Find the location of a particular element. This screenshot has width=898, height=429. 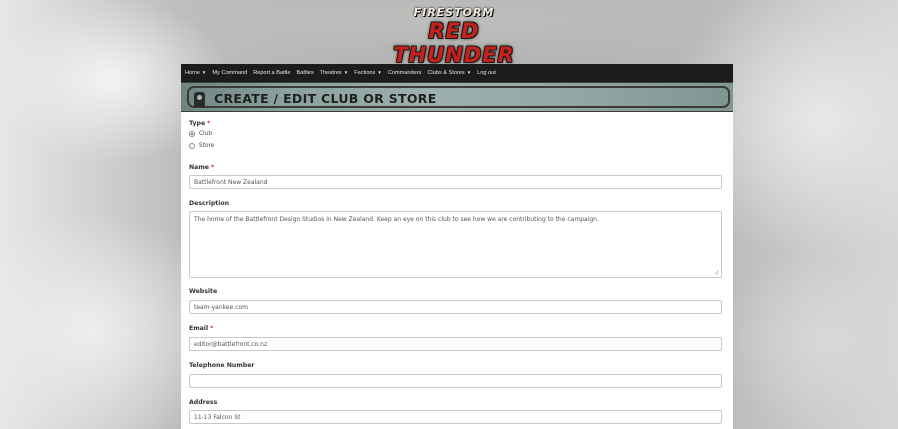

logo-top-text: FIRESTORM is located at coordinates (454, 12).